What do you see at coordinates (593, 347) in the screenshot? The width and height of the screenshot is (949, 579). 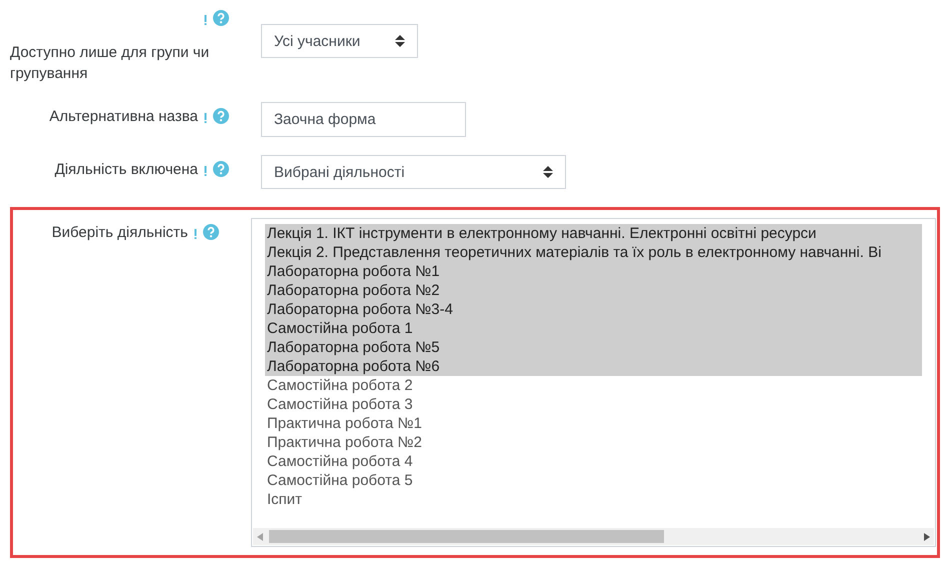 I see `list-option: Лабораторна робота №5` at bounding box center [593, 347].